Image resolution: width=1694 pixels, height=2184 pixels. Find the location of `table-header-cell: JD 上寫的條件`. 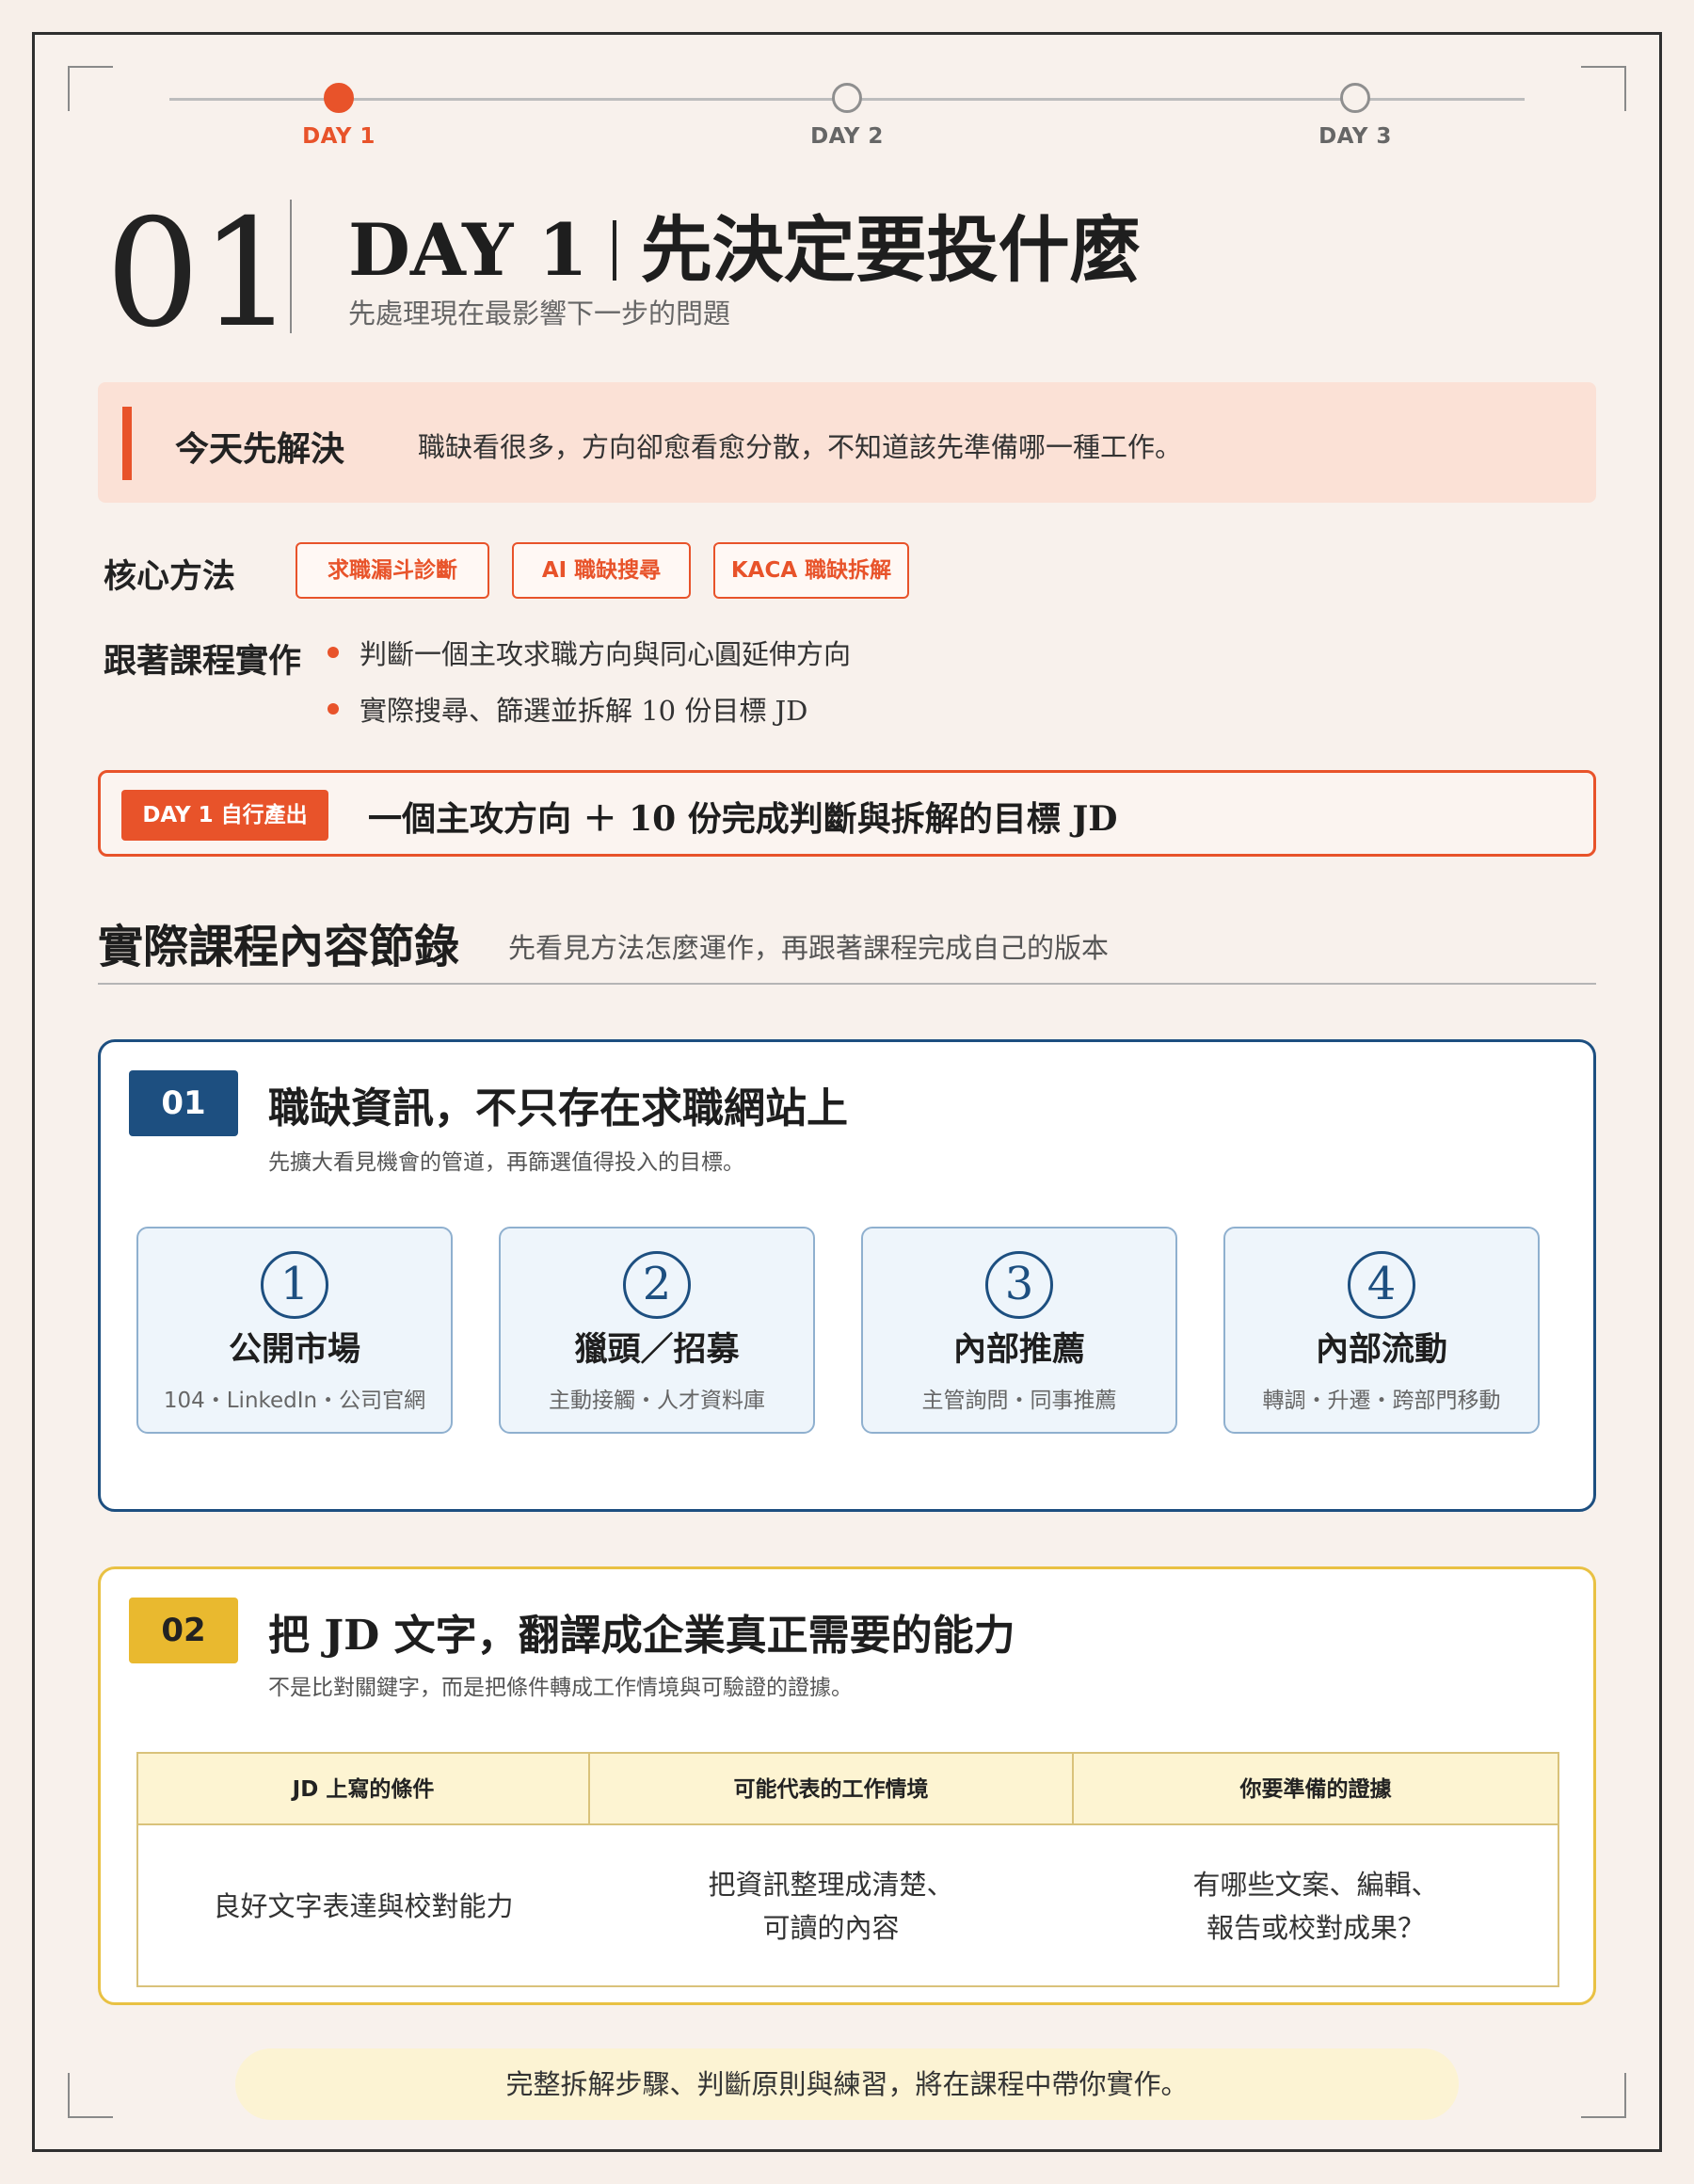

table-header-cell: JD 上寫的條件 is located at coordinates (363, 1789).